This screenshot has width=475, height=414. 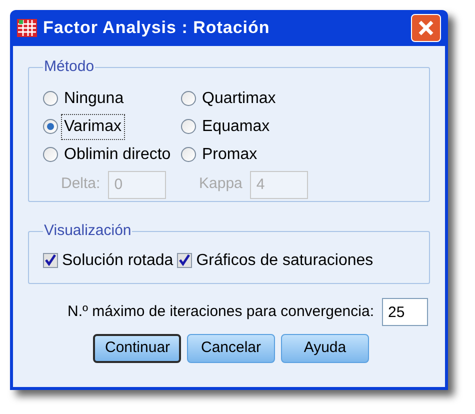 I want to click on close-button, so click(x=426, y=28).